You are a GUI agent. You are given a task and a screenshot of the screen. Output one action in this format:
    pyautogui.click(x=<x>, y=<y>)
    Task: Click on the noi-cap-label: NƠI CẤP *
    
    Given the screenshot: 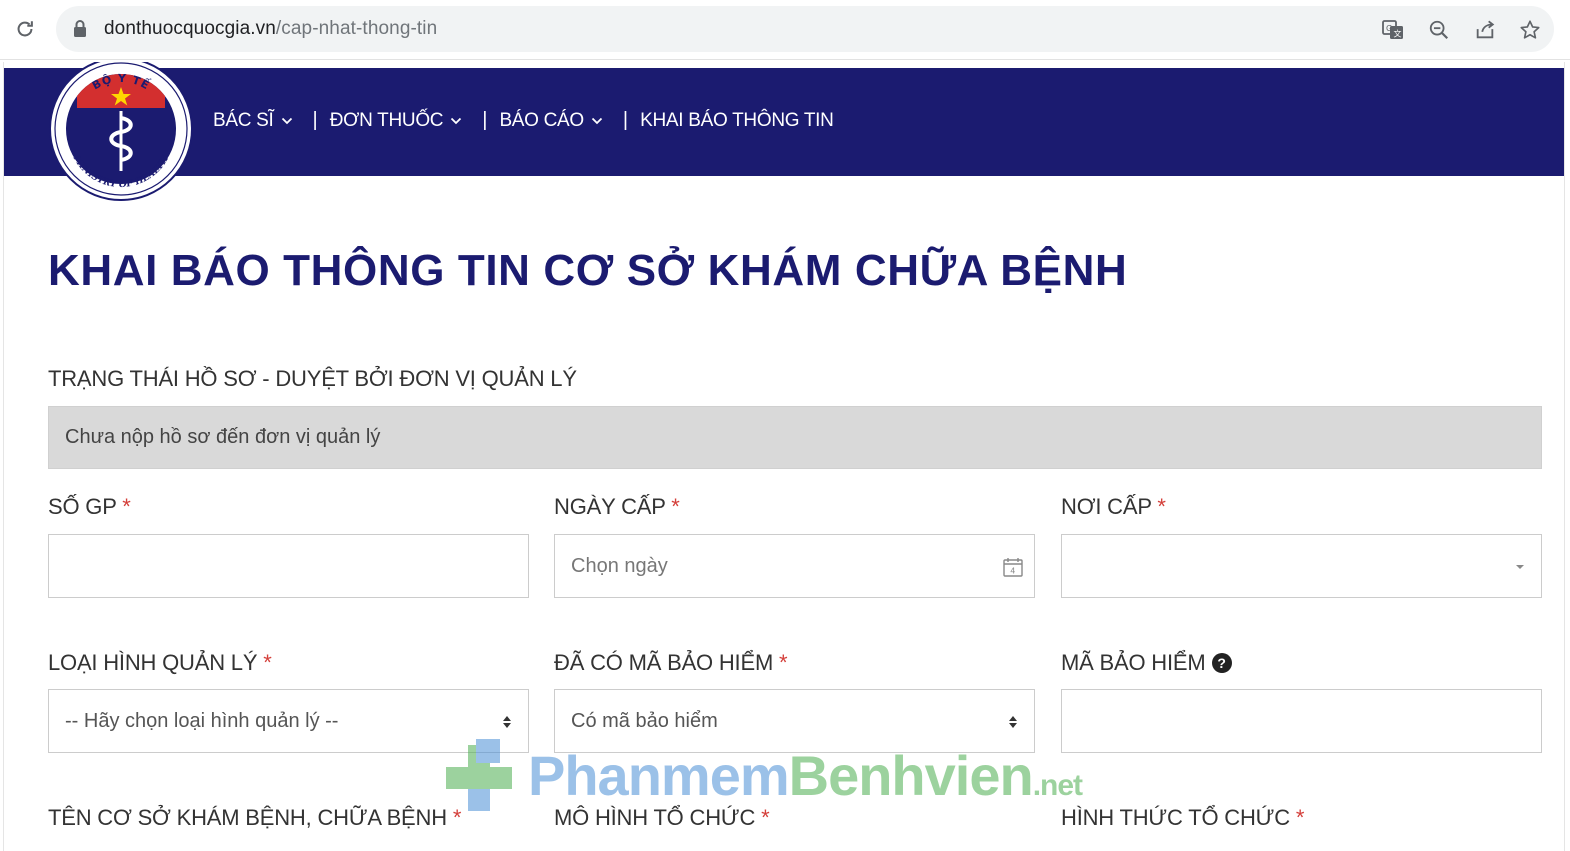 What is the action you would take?
    pyautogui.click(x=1113, y=507)
    